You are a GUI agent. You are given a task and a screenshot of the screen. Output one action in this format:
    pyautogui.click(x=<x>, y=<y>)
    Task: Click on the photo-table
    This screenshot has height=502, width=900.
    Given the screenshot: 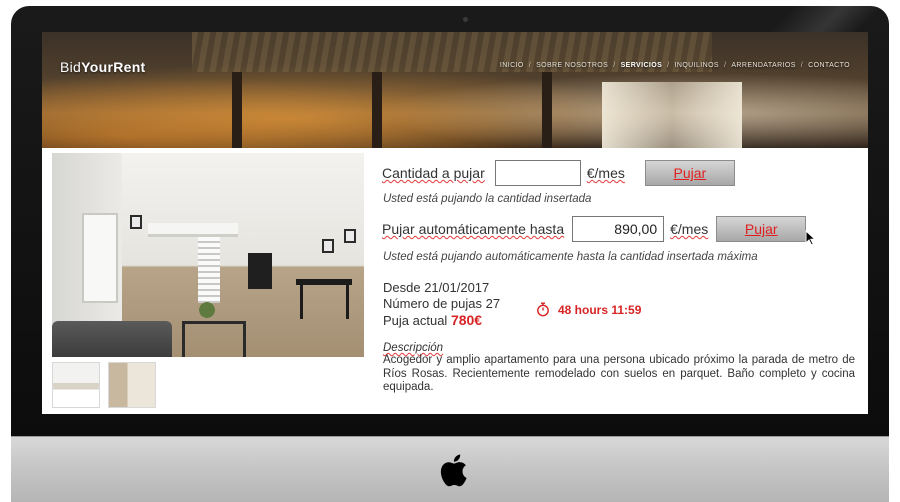 What is the action you would take?
    pyautogui.click(x=324, y=282)
    